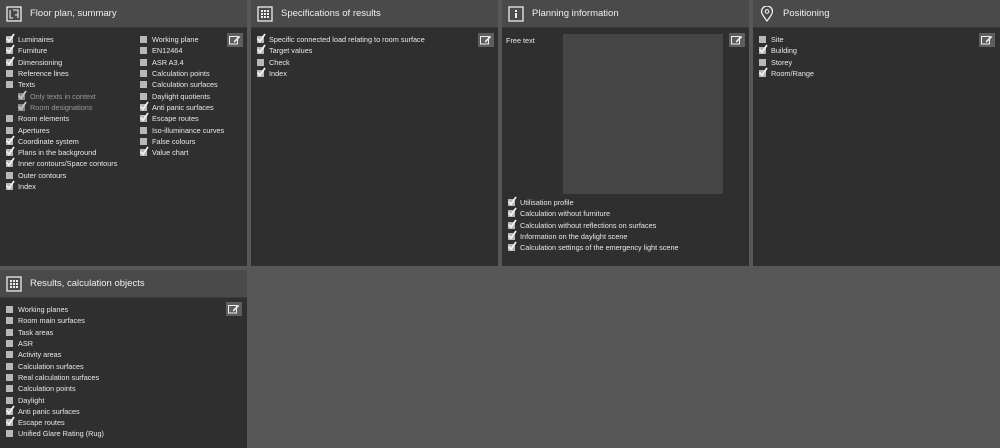 The height and width of the screenshot is (448, 1000). Describe the element at coordinates (55, 343) in the screenshot. I see `checkbox-option: ASR` at that location.